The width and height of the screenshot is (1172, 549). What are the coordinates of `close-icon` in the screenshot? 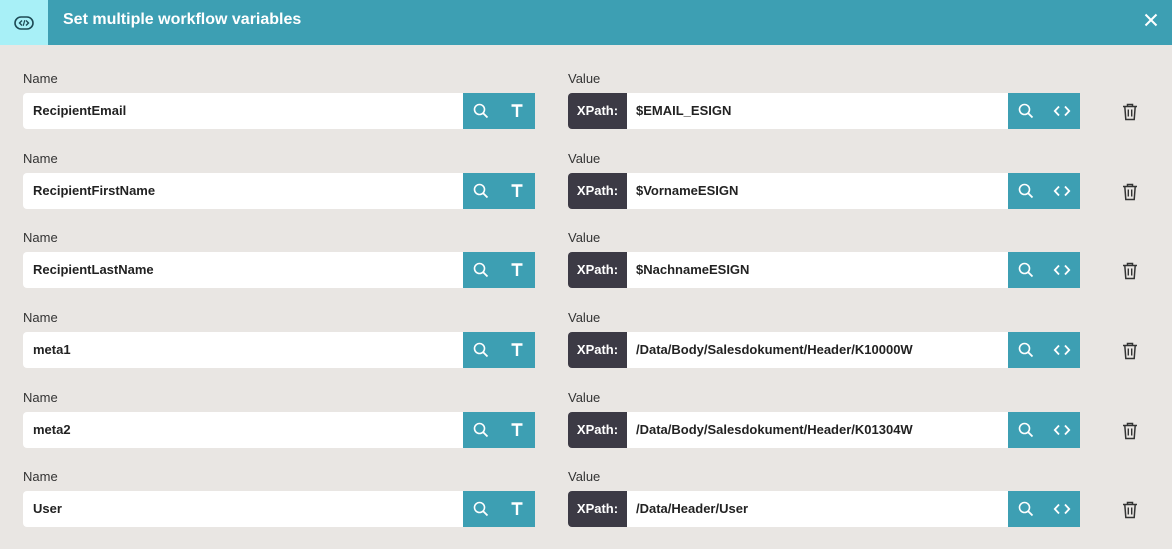 It's located at (1151, 20).